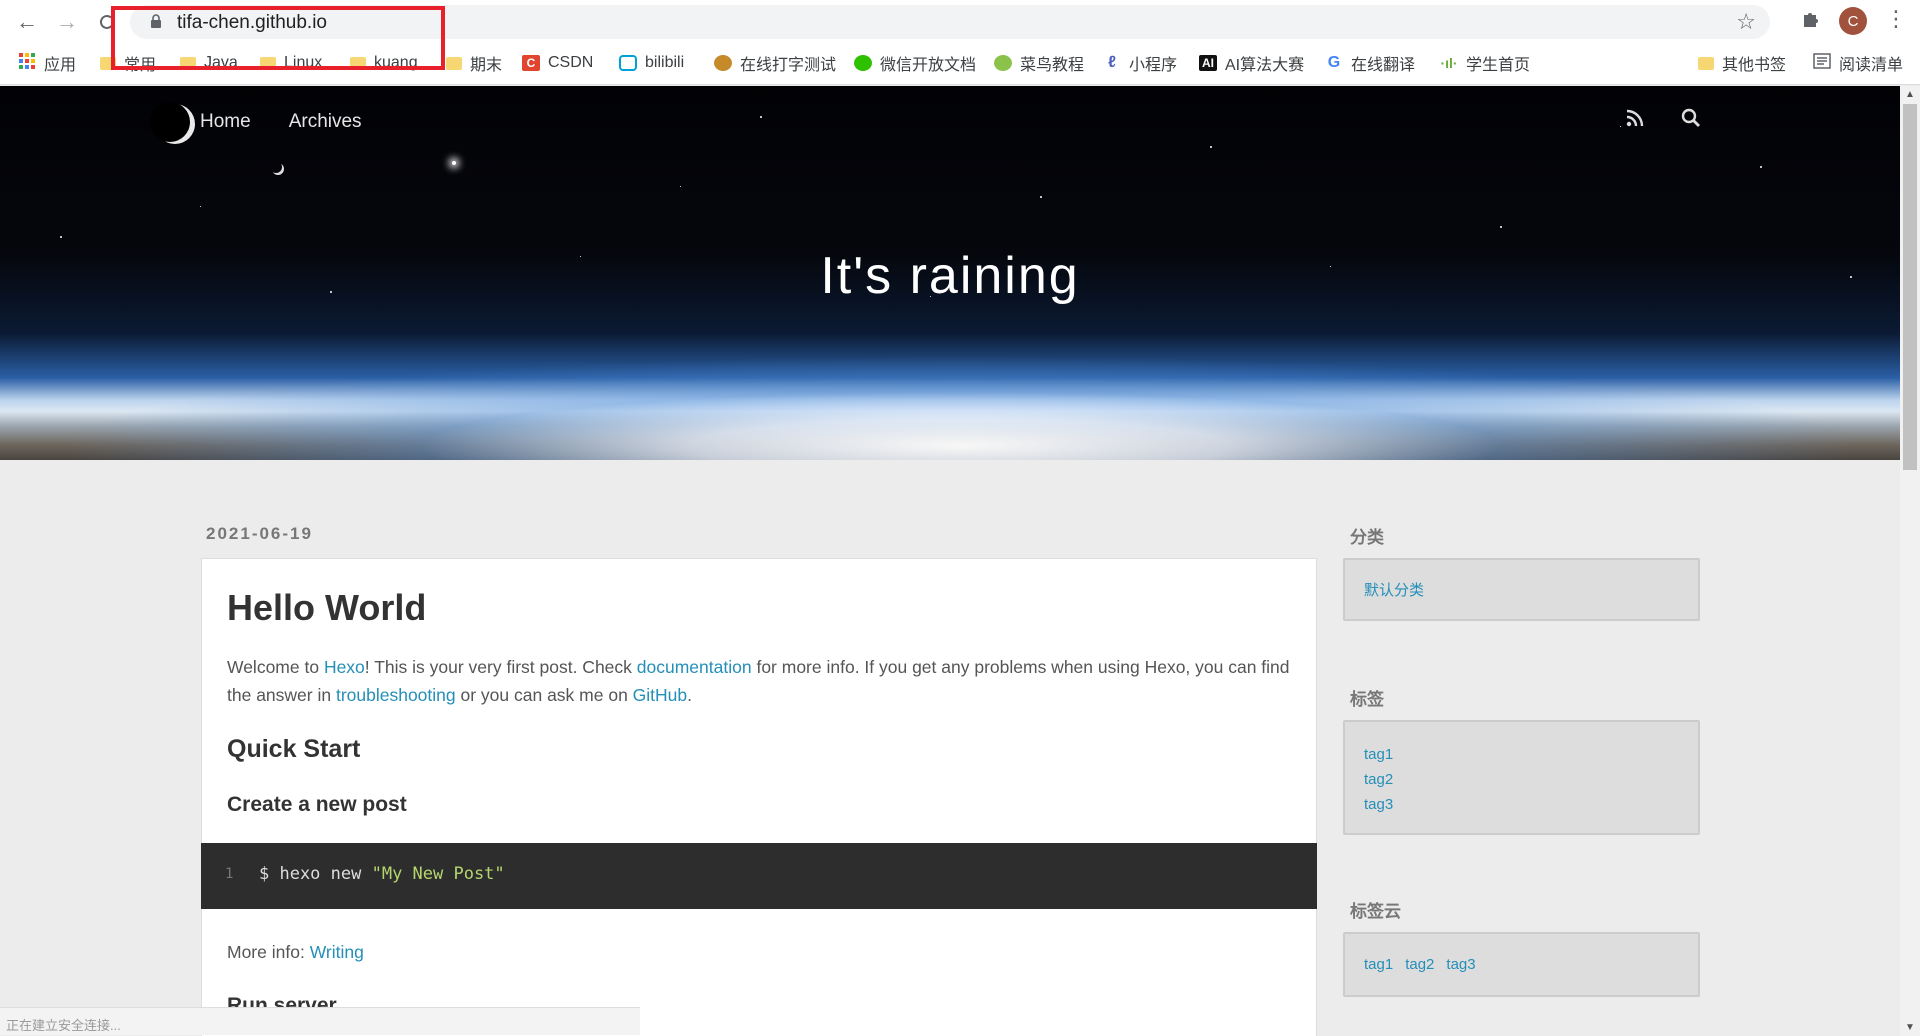  I want to click on bookmark-other: 其他书签, so click(1742, 63).